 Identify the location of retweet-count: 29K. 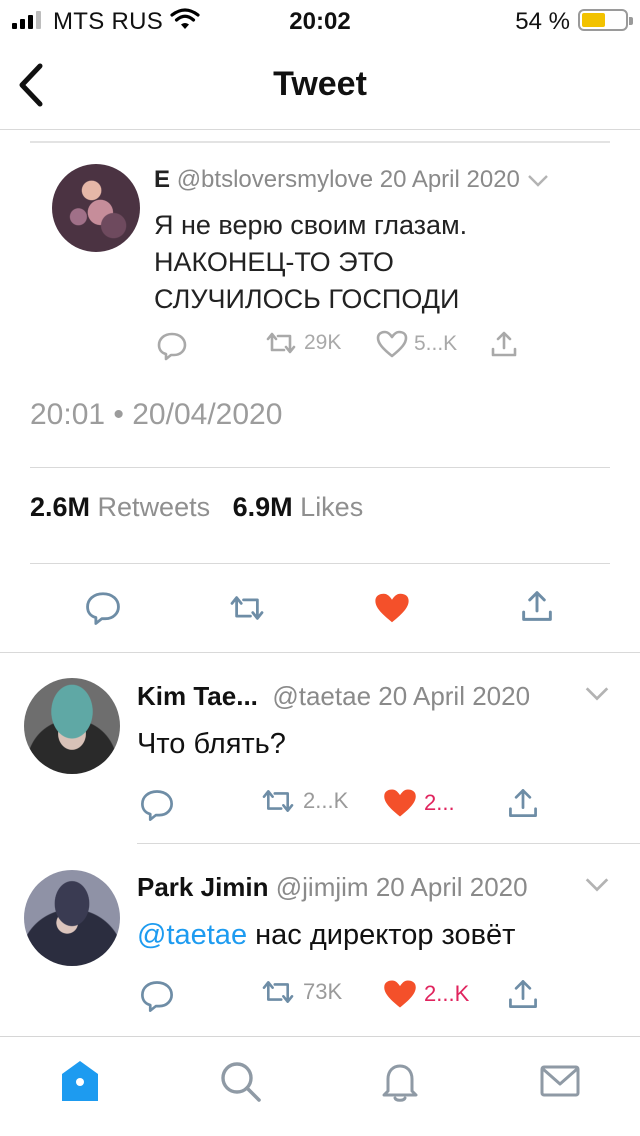
(323, 342).